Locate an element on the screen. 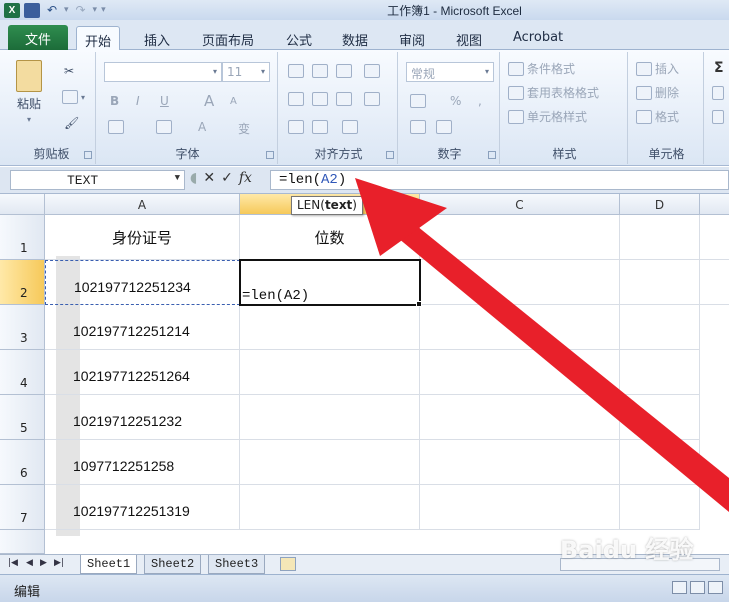 The width and height of the screenshot is (729, 602). sheet-tab-sheet2: Sheet2 is located at coordinates (173, 564).